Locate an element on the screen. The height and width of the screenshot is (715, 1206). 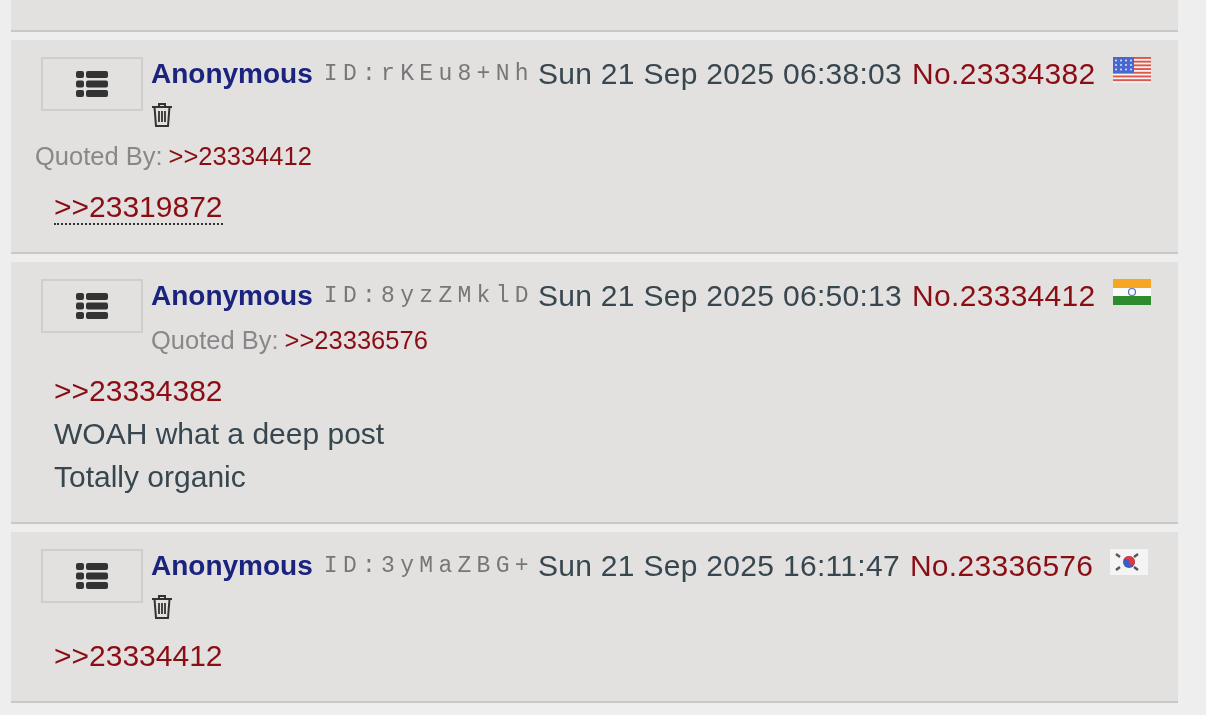
poster-id: ID:8yzZMklD is located at coordinates (428, 296).